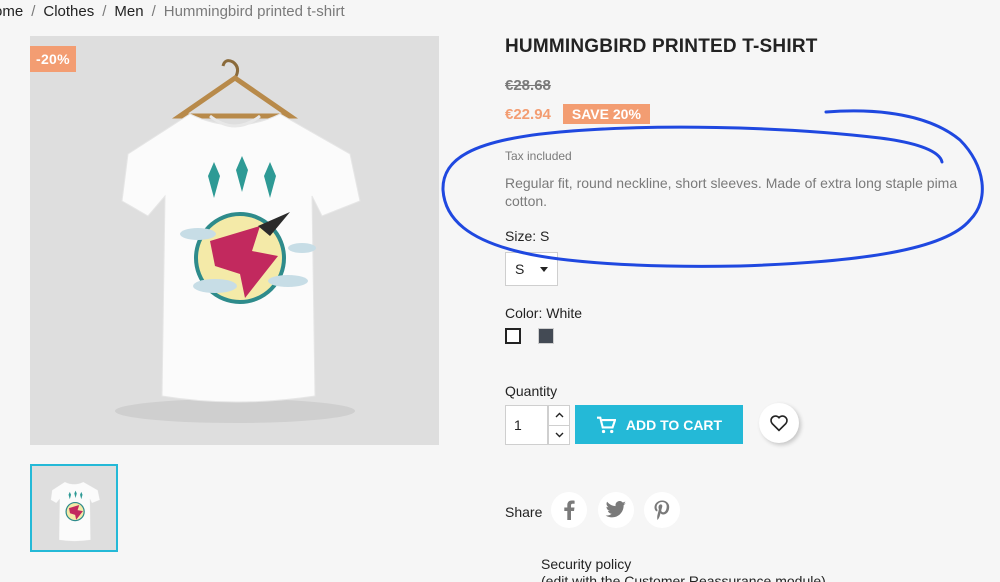 This screenshot has width=1000, height=582. I want to click on chevron-down-icon, so click(559, 435).